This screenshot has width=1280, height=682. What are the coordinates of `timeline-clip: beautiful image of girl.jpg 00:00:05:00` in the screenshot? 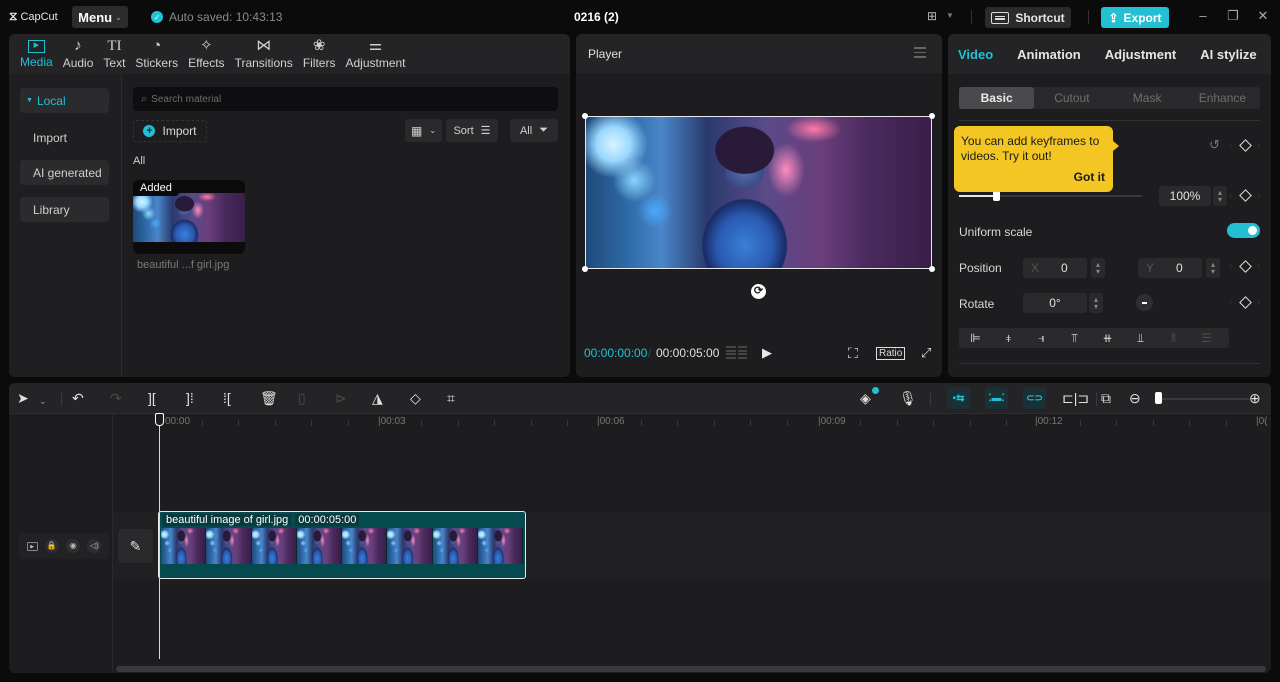 It's located at (342, 545).